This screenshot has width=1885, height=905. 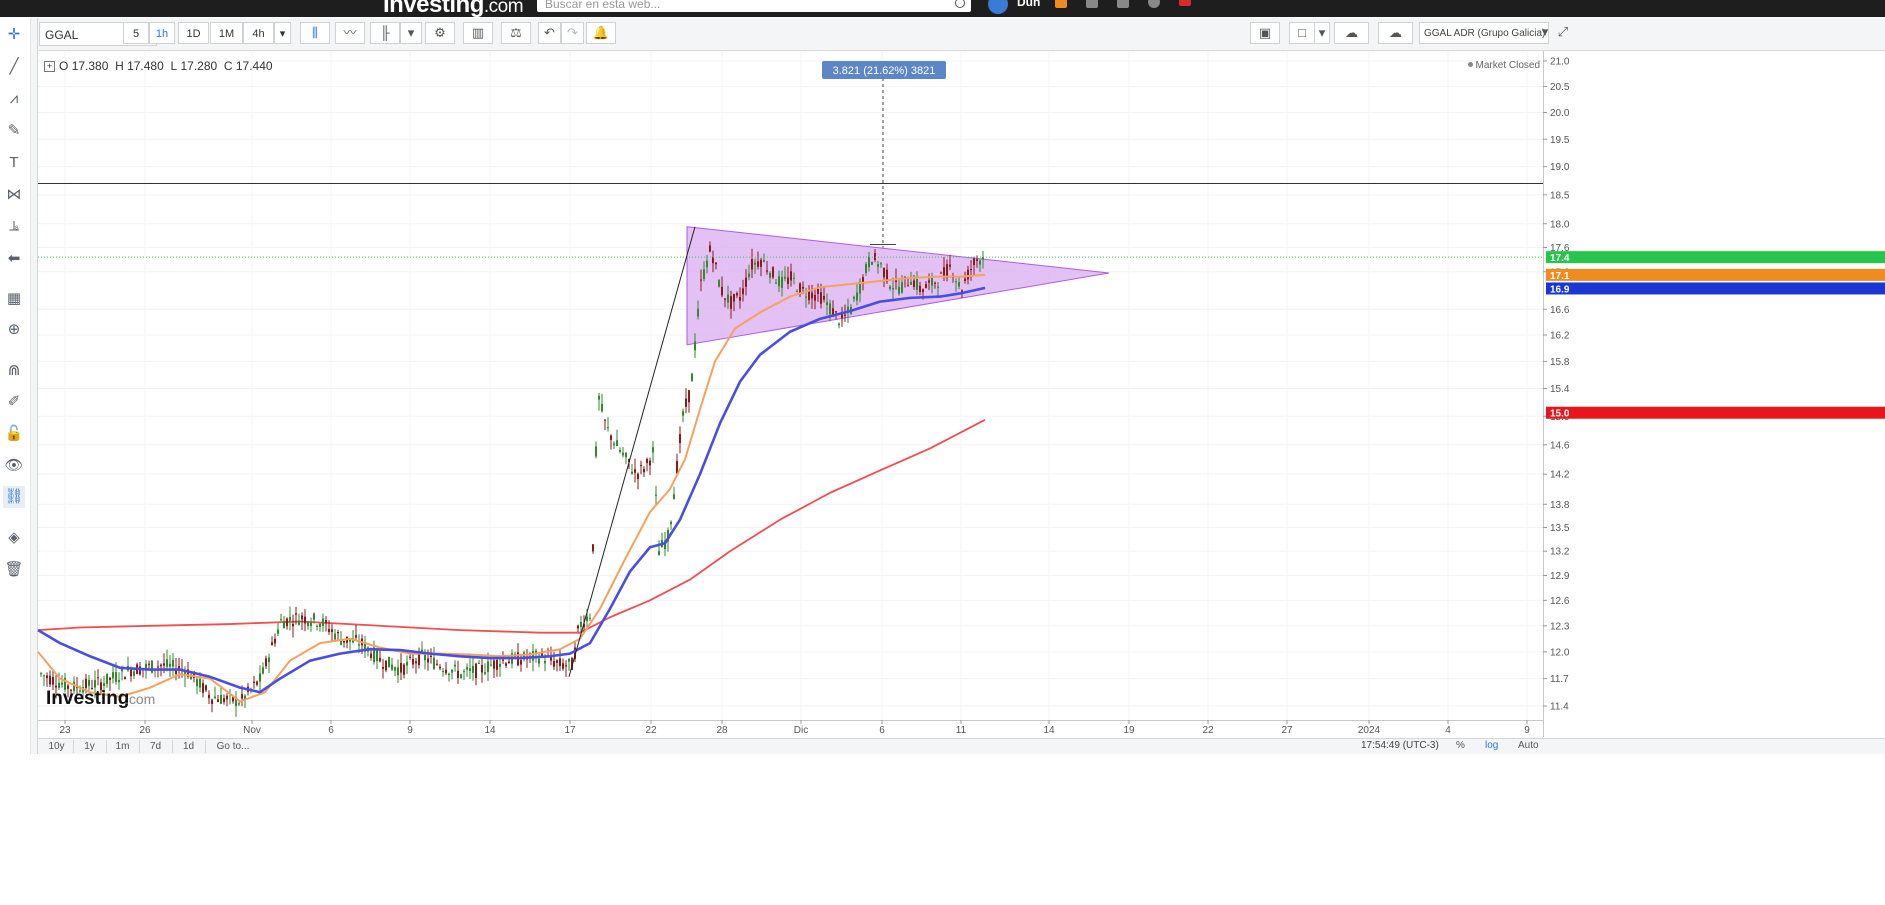 I want to click on price-tick-label: 21.0, so click(x=1560, y=62).